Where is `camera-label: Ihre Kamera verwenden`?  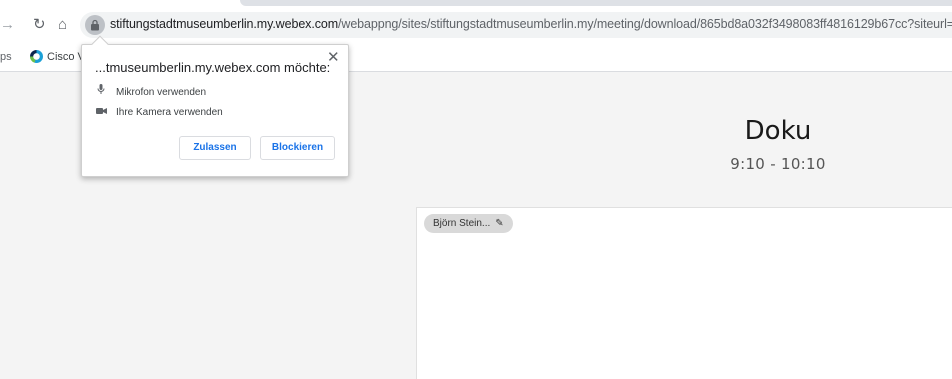 camera-label: Ihre Kamera verwenden is located at coordinates (169, 112).